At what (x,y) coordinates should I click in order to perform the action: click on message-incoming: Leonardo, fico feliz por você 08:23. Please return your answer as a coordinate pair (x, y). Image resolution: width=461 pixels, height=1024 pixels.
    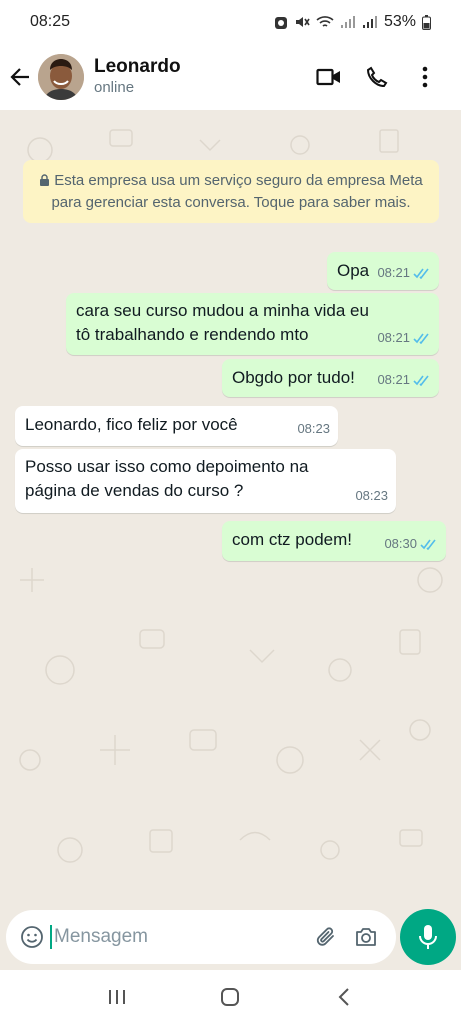
    Looking at the image, I should click on (176, 426).